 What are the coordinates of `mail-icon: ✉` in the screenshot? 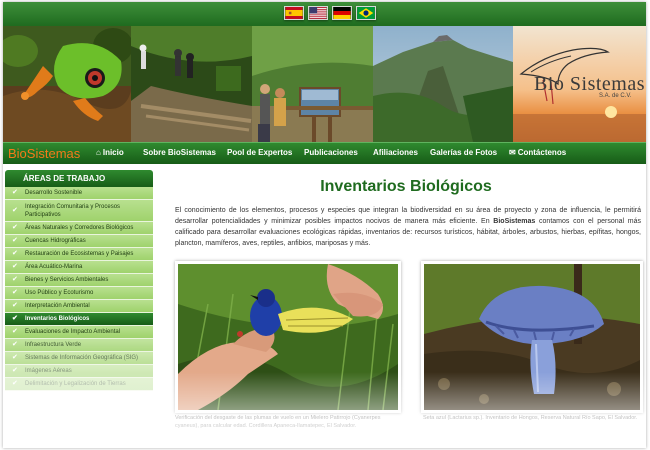 It's located at (512, 152).